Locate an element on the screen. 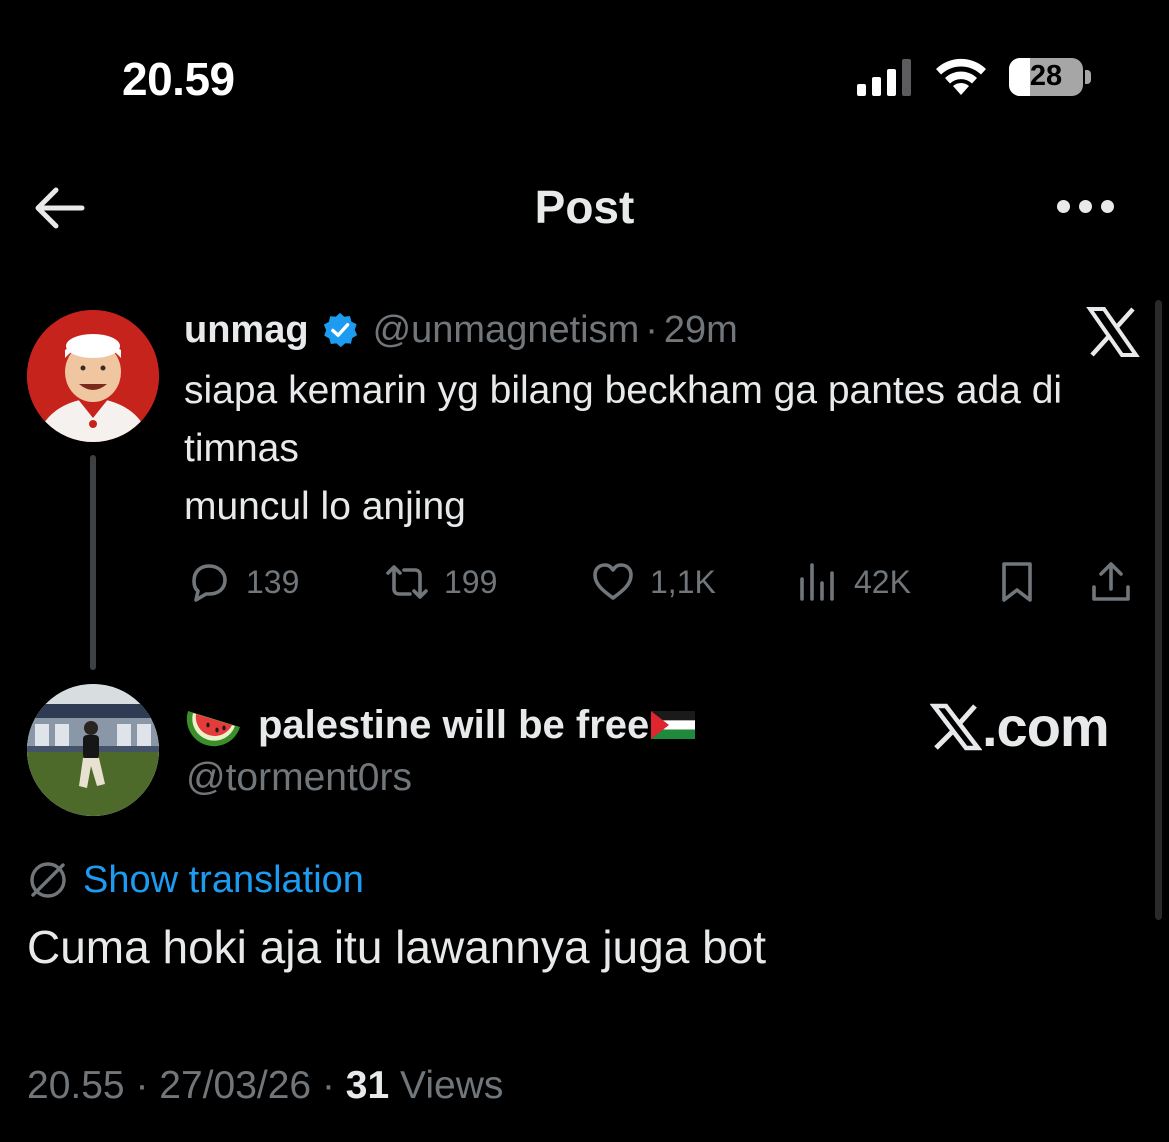 The height and width of the screenshot is (1142, 1169). status-time: 20.59 is located at coordinates (178, 79).